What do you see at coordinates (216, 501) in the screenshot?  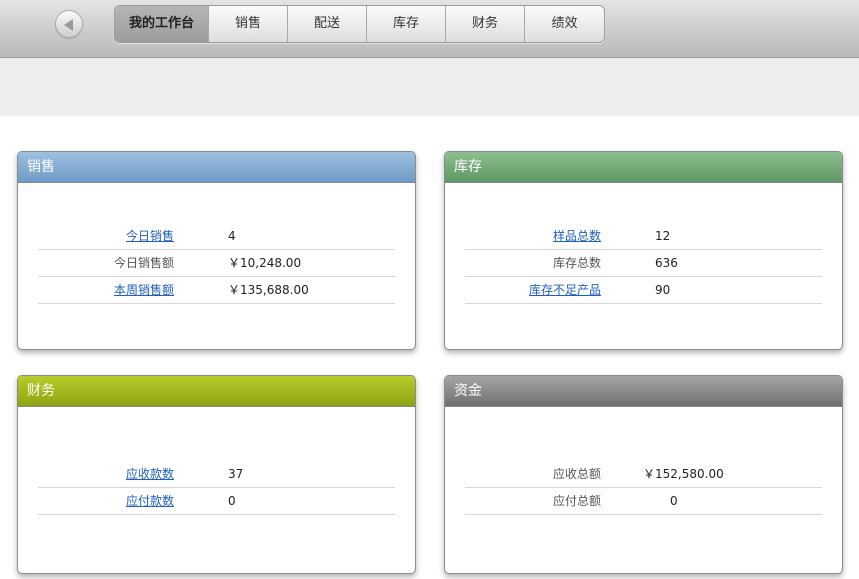 I see `list-item: 应付款数 0` at bounding box center [216, 501].